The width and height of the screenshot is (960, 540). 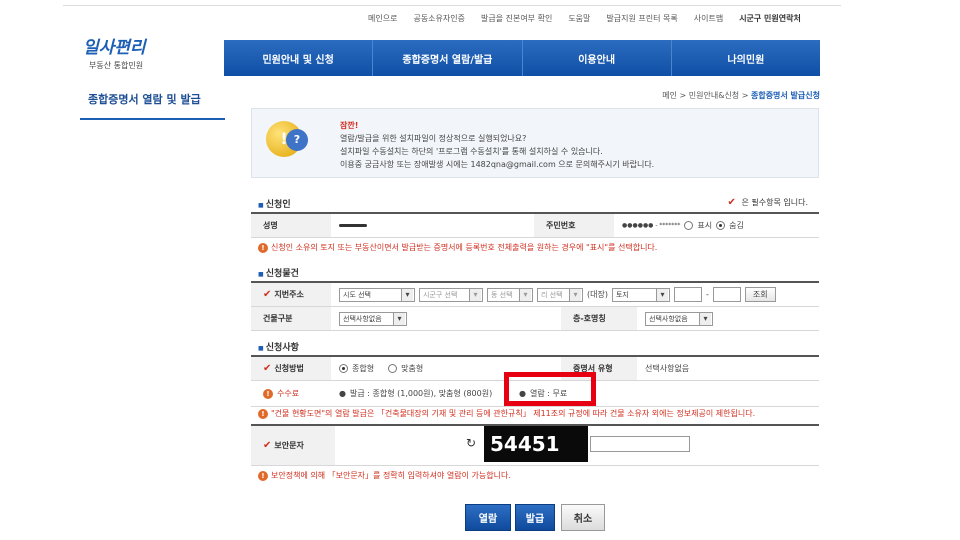 What do you see at coordinates (746, 58) in the screenshot?
I see `main-nav-my: 나의민원` at bounding box center [746, 58].